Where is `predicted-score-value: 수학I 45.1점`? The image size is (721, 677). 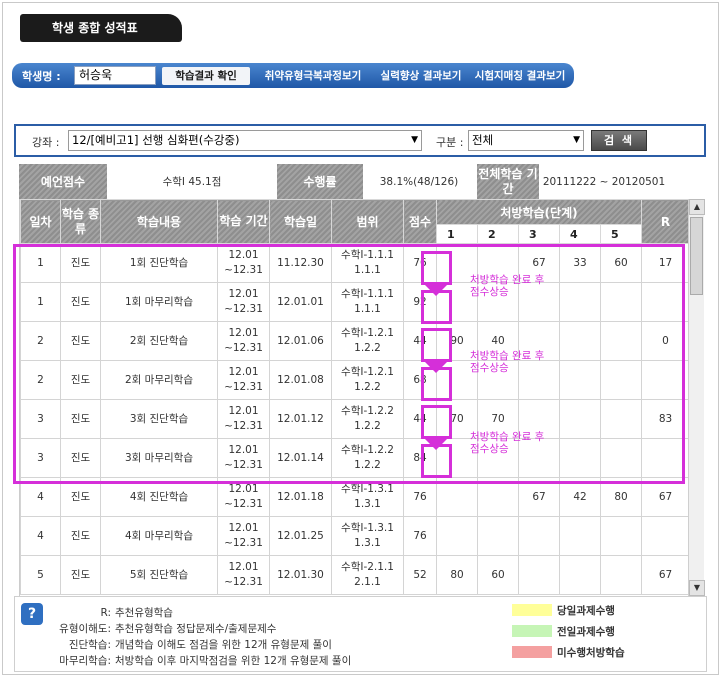
predicted-score-value: 수학I 45.1점 is located at coordinates (192, 182).